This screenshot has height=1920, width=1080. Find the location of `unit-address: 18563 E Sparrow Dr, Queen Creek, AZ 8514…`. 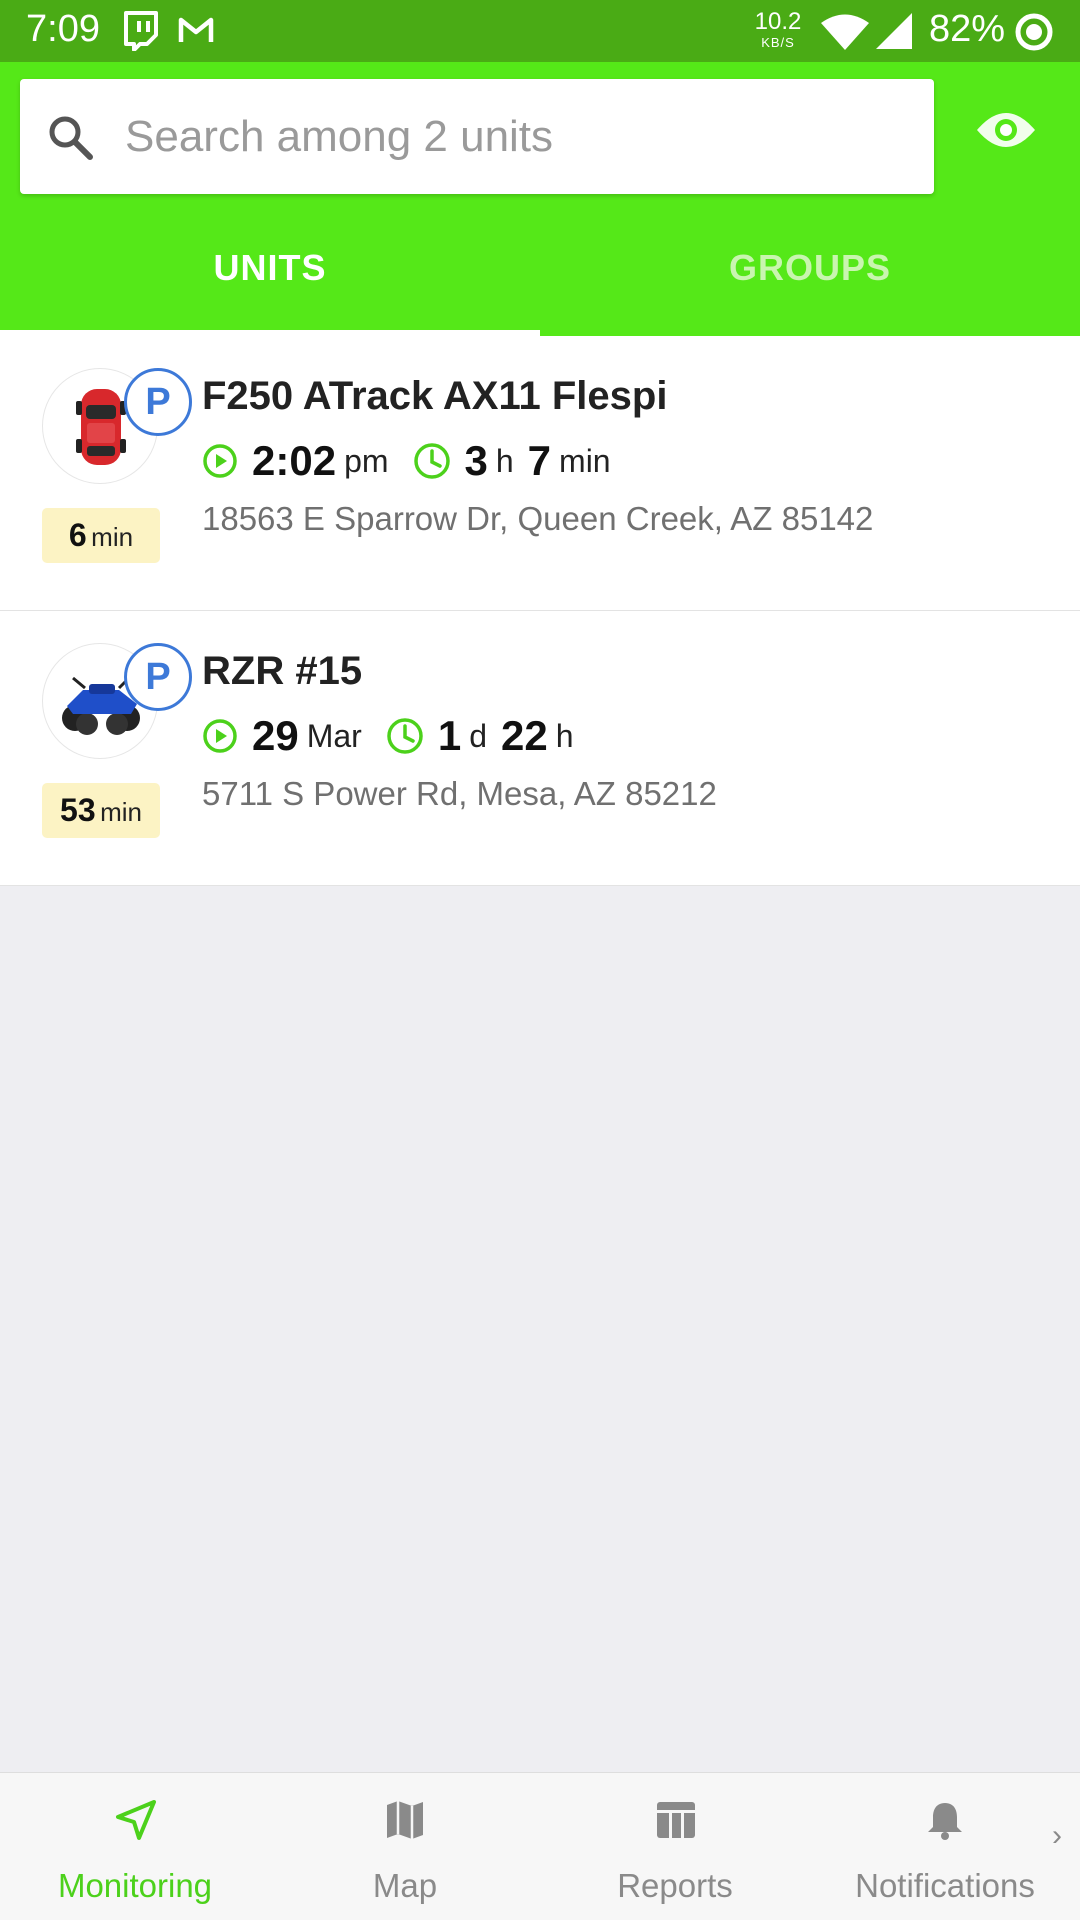

unit-address: 18563 E Sparrow Dr, Queen Creek, AZ 8514… is located at coordinates (538, 518).